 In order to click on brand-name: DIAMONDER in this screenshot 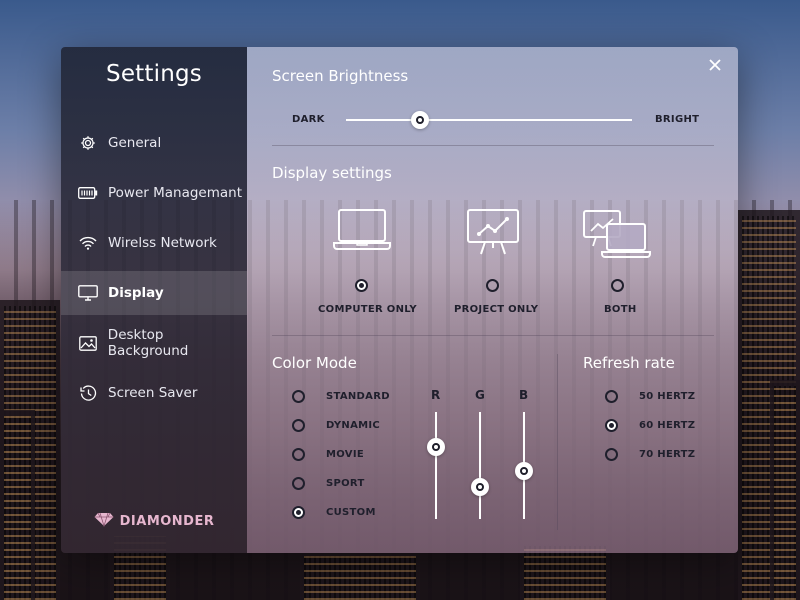, I will do `click(167, 521)`.